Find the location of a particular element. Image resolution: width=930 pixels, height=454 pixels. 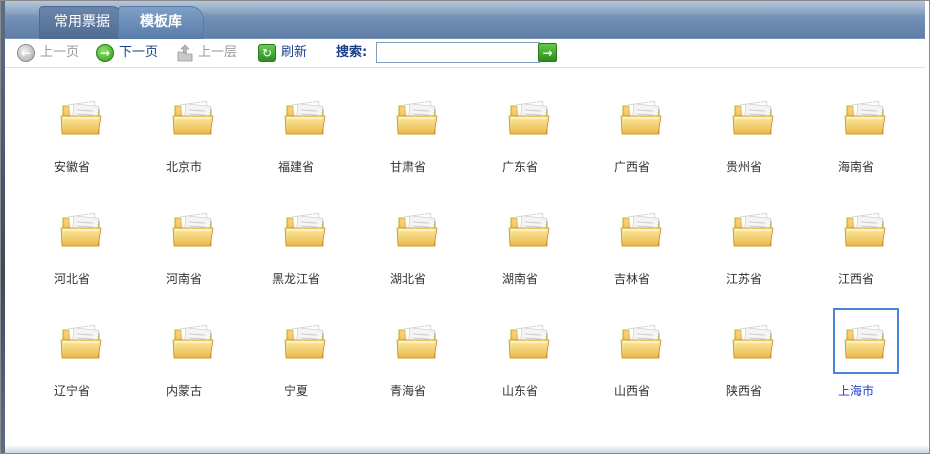

folder-label: 江西省 is located at coordinates (855, 279).